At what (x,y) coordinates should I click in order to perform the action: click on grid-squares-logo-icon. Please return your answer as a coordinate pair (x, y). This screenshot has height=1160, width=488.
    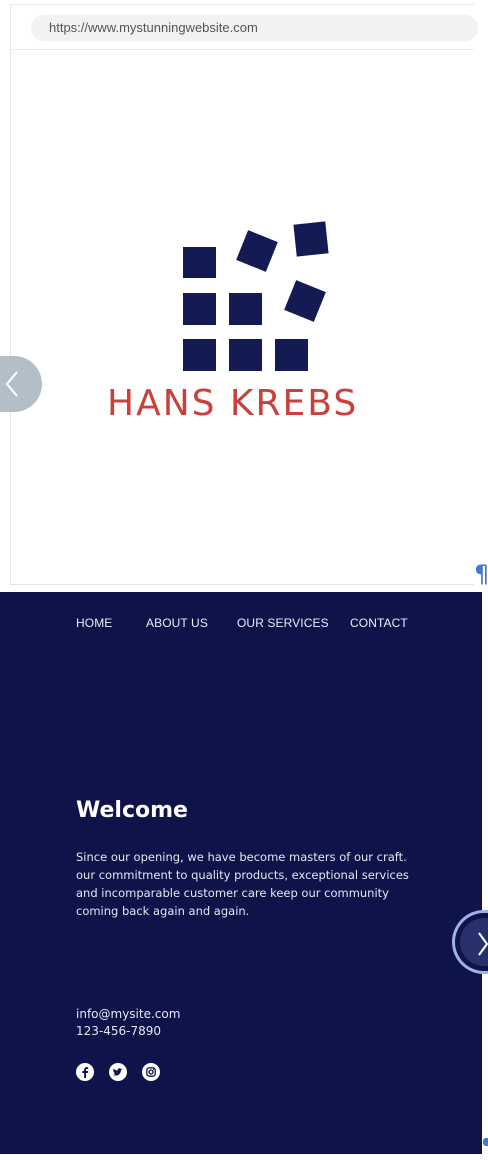
    Looking at the image, I should click on (256, 296).